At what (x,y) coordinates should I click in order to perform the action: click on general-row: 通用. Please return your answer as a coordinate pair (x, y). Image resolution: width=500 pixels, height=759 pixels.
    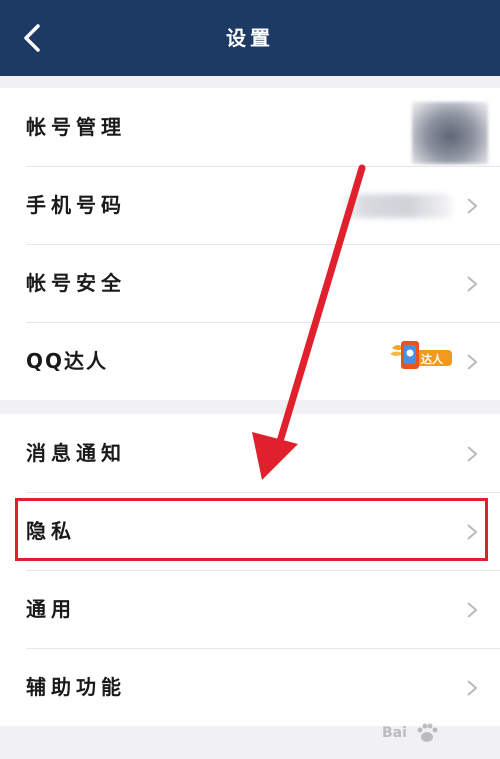
    Looking at the image, I should click on (250, 609).